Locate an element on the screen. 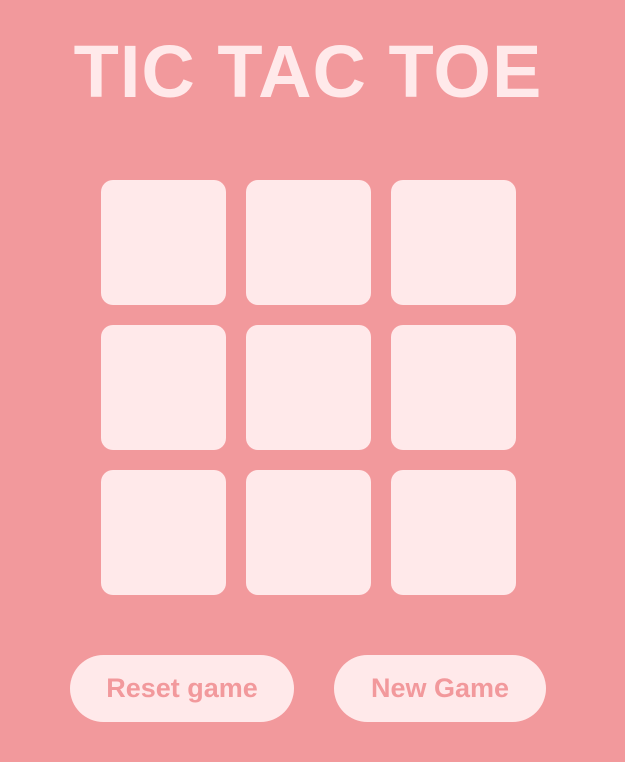 The height and width of the screenshot is (762, 625). new-game-button: New Game is located at coordinates (440, 688).